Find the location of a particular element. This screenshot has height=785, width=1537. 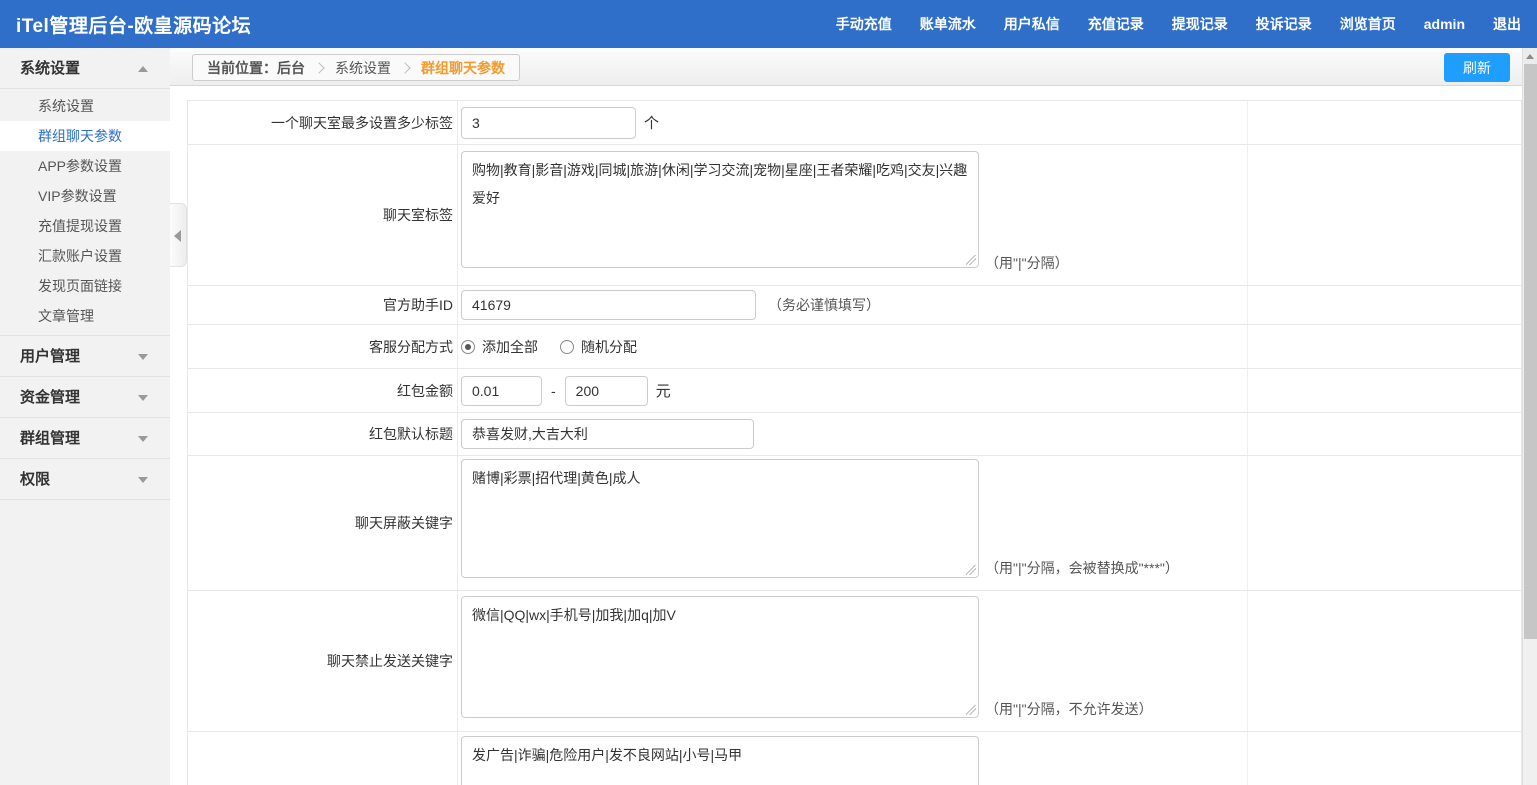

field-hint: （用"|"分隔，会被替换成"***"） is located at coordinates (1082, 568).